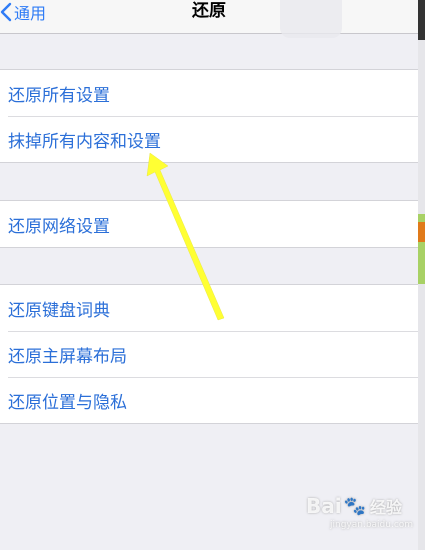 This screenshot has height=550, width=425. I want to click on watermark-url: jingyan.baidu.com, so click(372, 525).